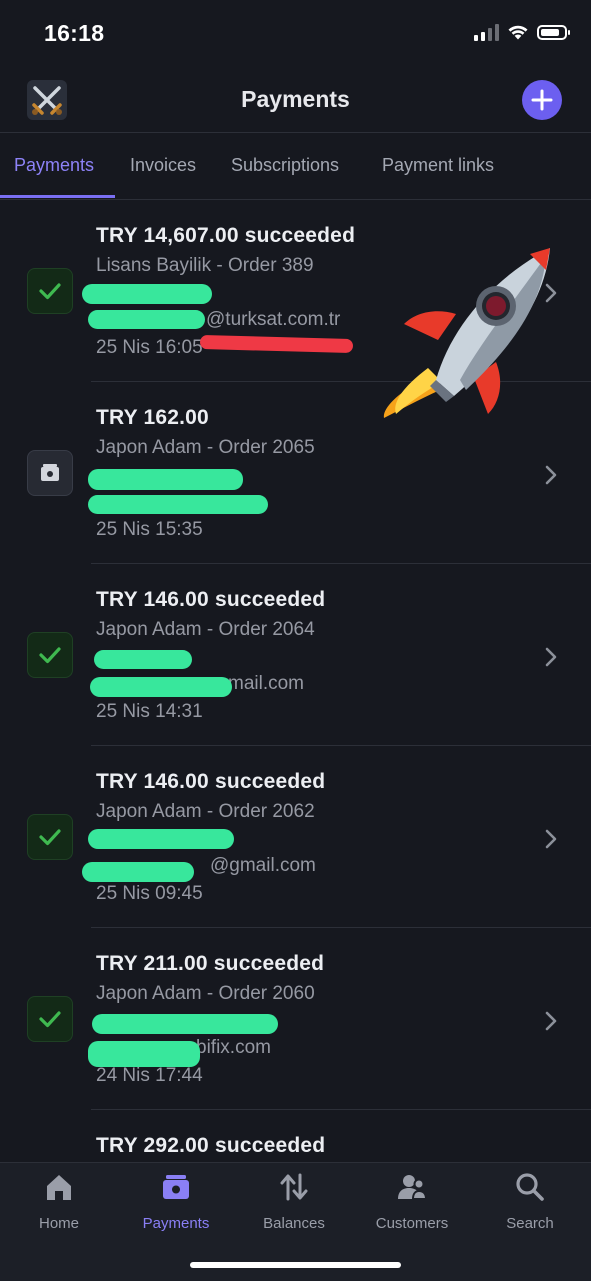 The width and height of the screenshot is (591, 1281). What do you see at coordinates (152, 417) in the screenshot?
I see `payment-amount: TRY 162.00` at bounding box center [152, 417].